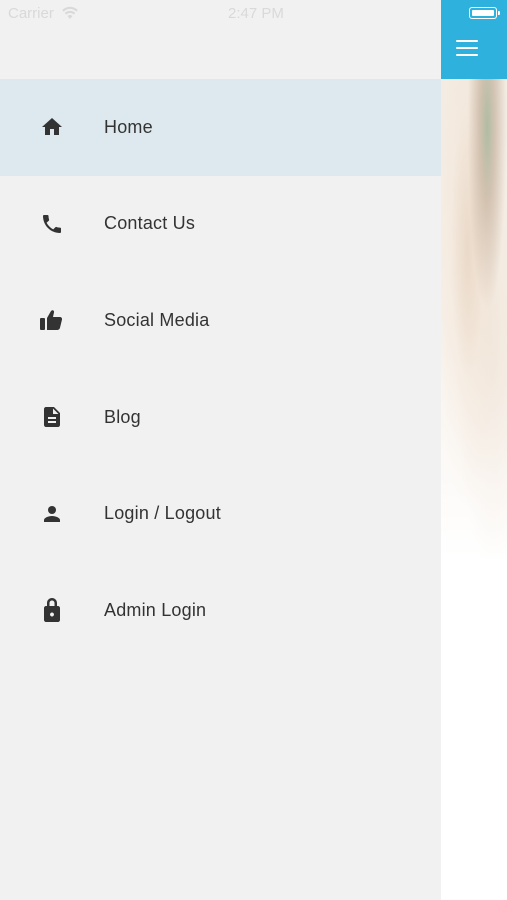 Image resolution: width=507 pixels, height=900 pixels. I want to click on lock-icon, so click(52, 610).